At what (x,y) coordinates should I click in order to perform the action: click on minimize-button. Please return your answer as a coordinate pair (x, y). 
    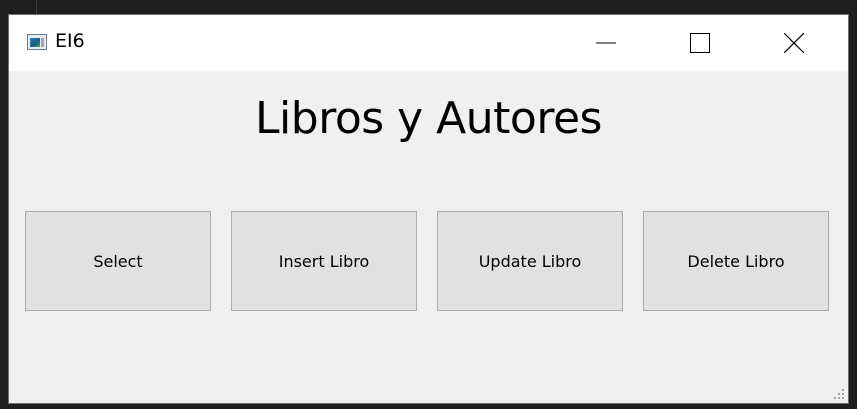
    Looking at the image, I should click on (606, 43).